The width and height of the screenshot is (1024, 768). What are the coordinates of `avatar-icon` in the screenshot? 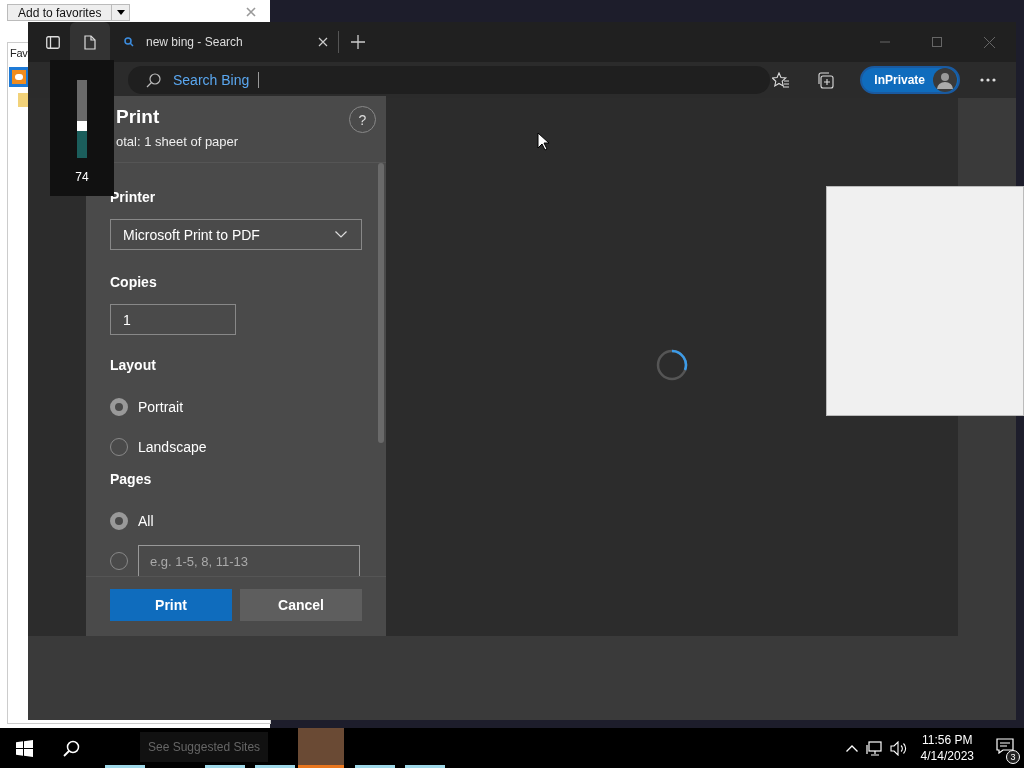 It's located at (945, 80).